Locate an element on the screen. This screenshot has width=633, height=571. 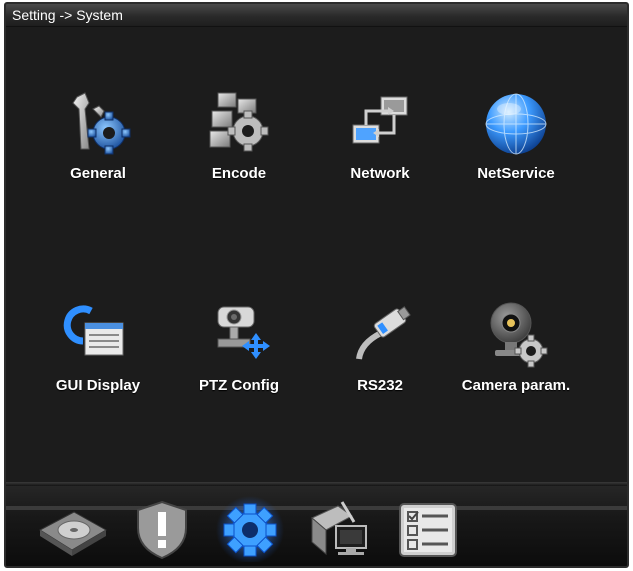
encode-tile: Encode is located at coordinates (239, 152).